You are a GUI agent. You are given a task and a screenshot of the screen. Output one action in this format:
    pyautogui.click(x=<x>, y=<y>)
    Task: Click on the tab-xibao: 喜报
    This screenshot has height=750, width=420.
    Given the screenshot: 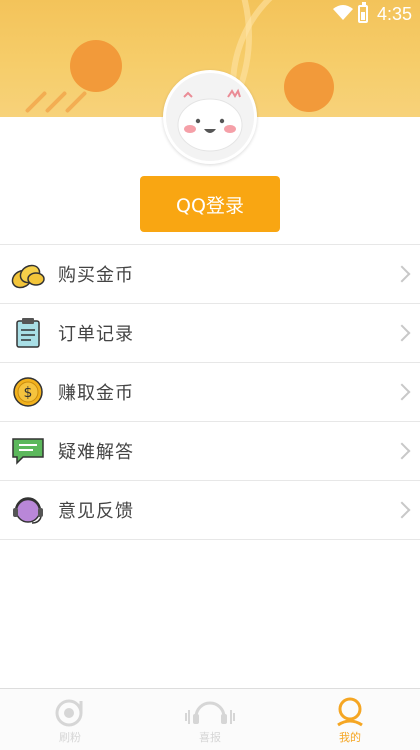 What is the action you would take?
    pyautogui.click(x=210, y=719)
    